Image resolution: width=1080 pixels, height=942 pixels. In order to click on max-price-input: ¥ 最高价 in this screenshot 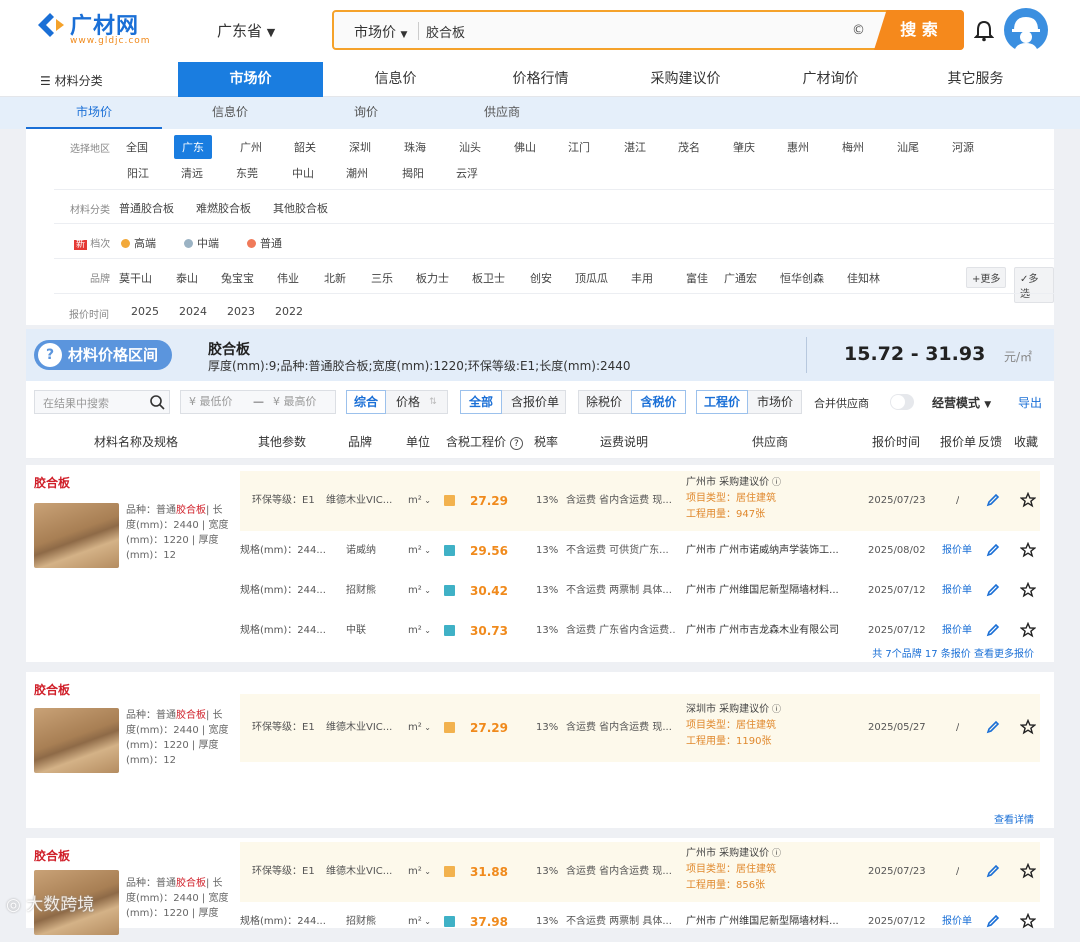, I will do `click(295, 402)`.